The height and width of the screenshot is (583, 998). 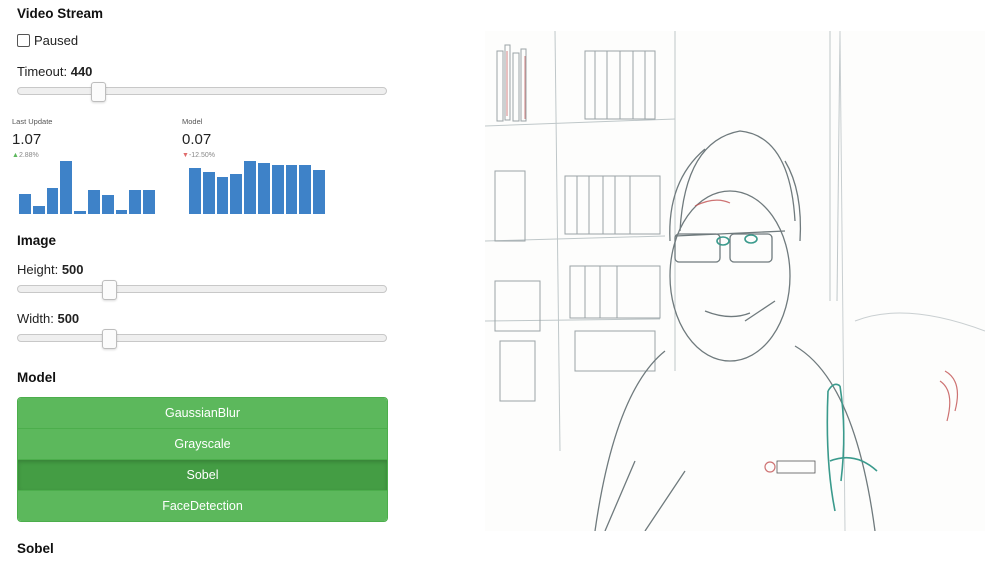 I want to click on paused-checkbox-row: Paused, so click(x=47, y=40).